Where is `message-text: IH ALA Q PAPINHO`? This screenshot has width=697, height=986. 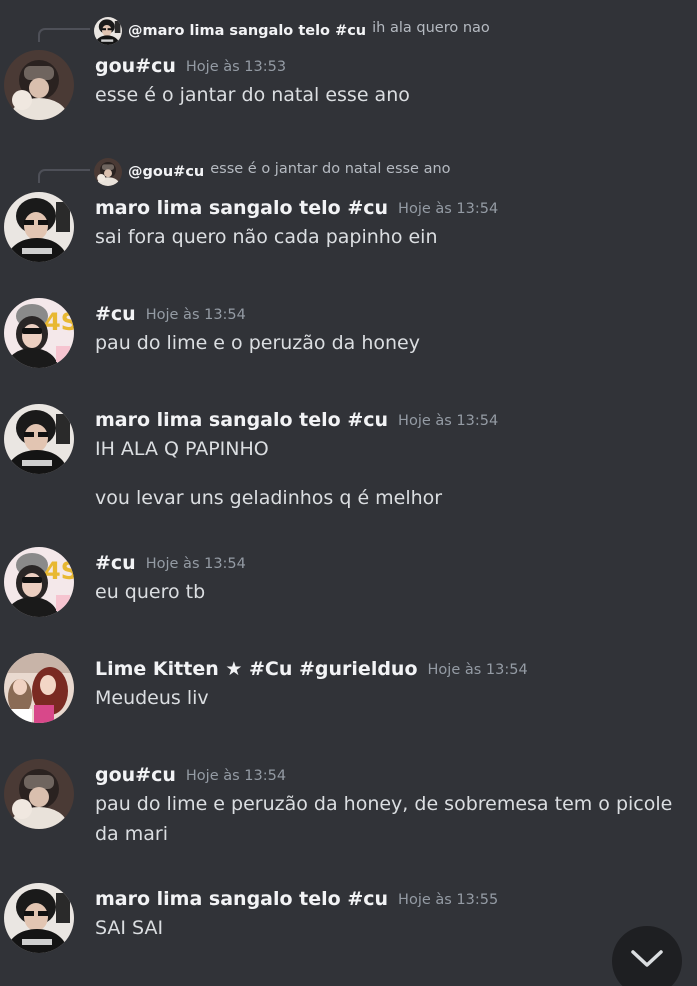 message-text: IH ALA Q PAPINHO is located at coordinates (182, 449).